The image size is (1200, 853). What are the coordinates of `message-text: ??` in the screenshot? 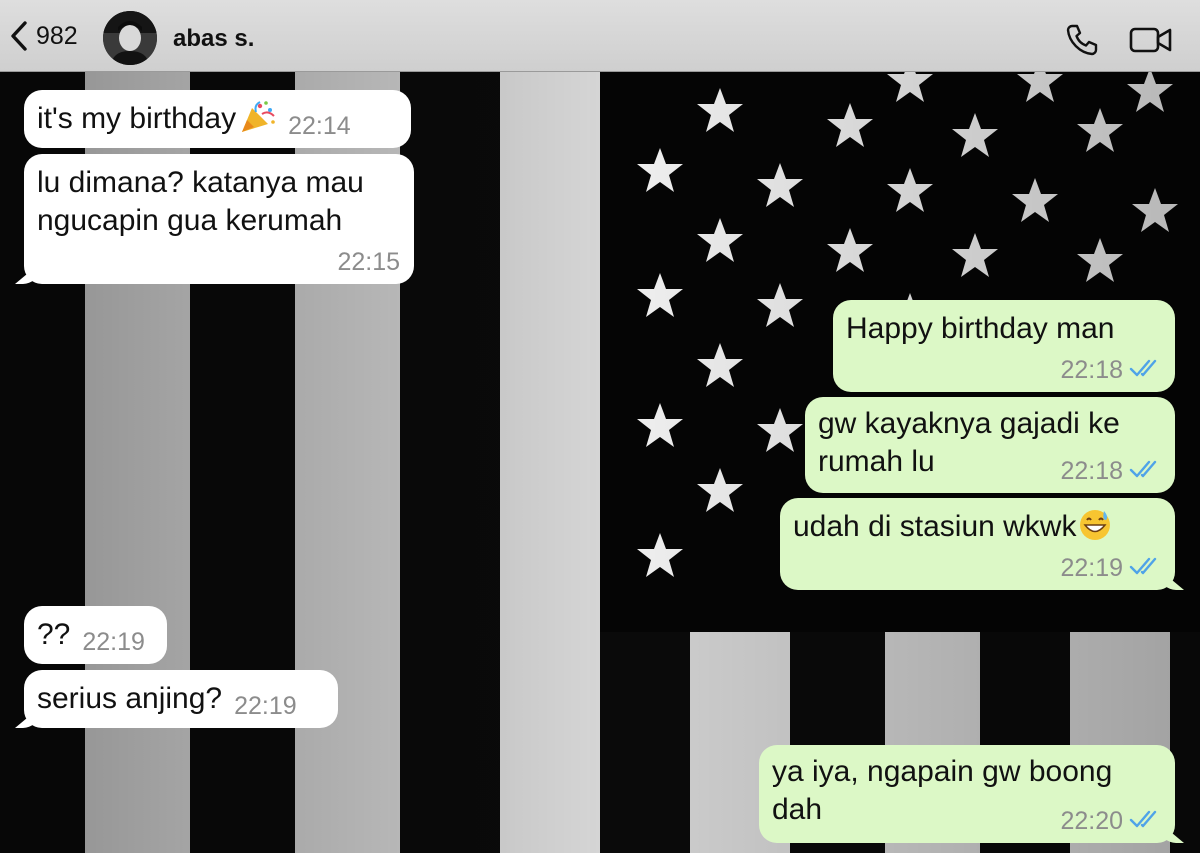 It's located at (54, 634).